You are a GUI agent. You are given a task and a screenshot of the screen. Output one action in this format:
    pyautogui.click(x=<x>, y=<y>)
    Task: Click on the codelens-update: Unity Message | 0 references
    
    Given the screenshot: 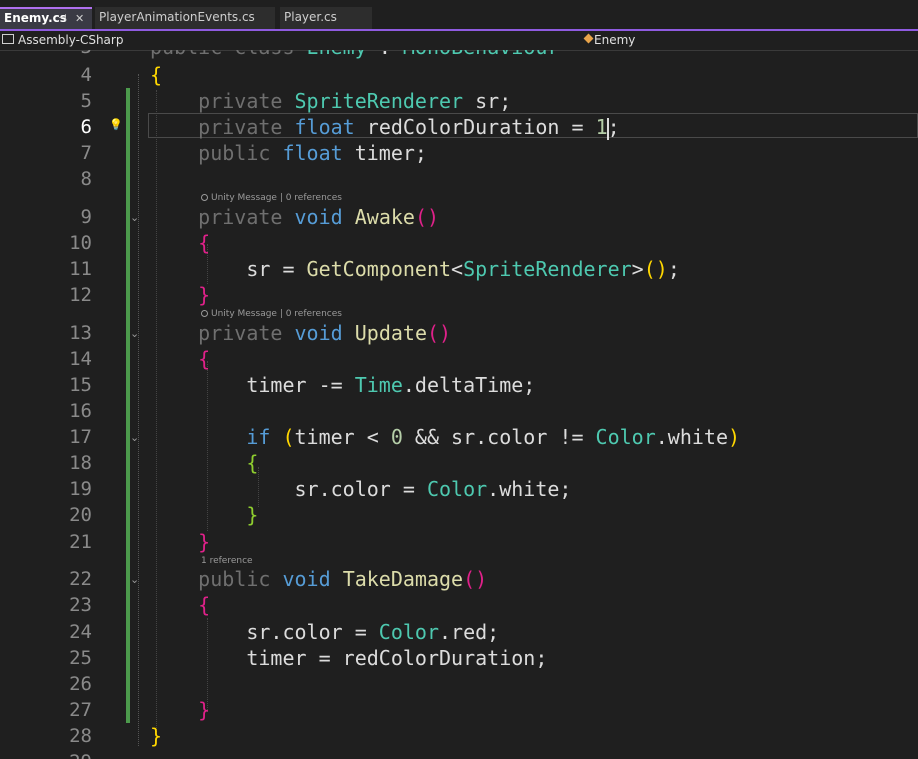 What is the action you would take?
    pyautogui.click(x=271, y=314)
    